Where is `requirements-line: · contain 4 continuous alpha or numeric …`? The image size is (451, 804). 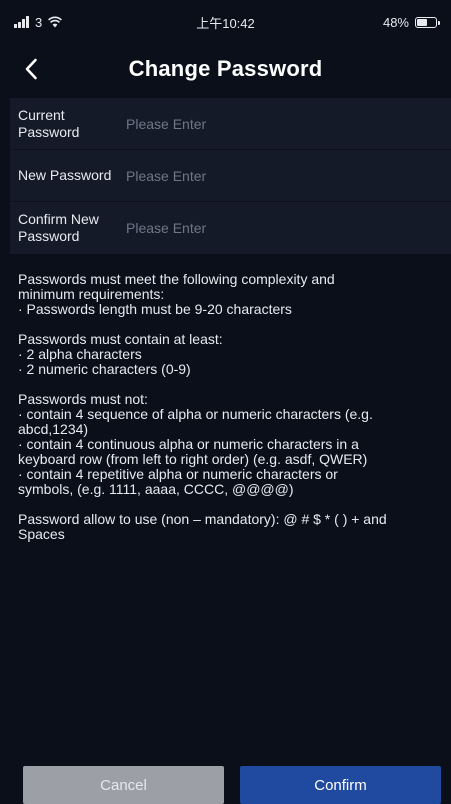
requirements-line: · contain 4 continuous alpha or numeric … is located at coordinates (188, 444).